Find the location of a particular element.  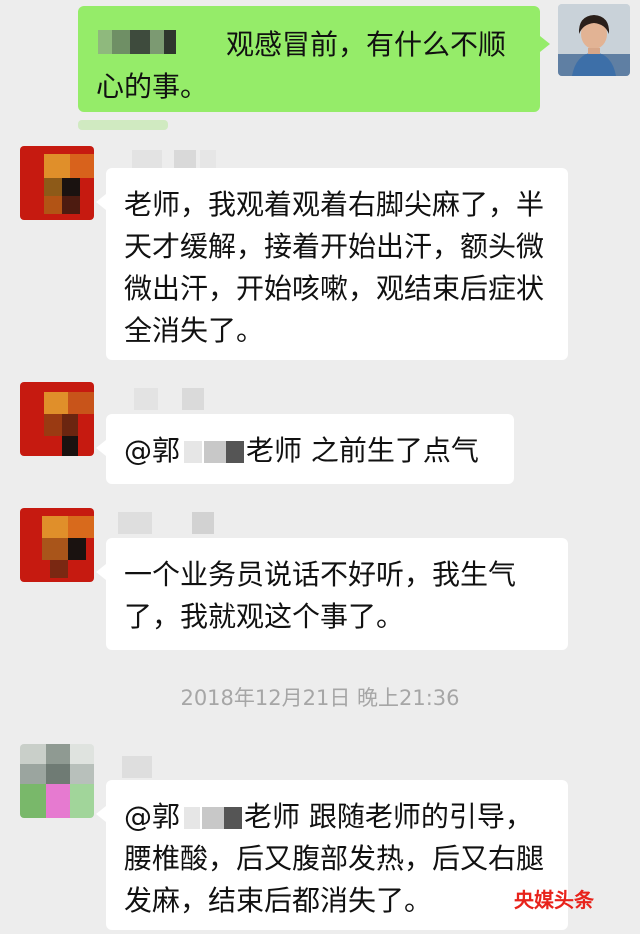

outgoing-message-bubble: 观感冒前，有什么不顺心的事。 is located at coordinates (314, 59).